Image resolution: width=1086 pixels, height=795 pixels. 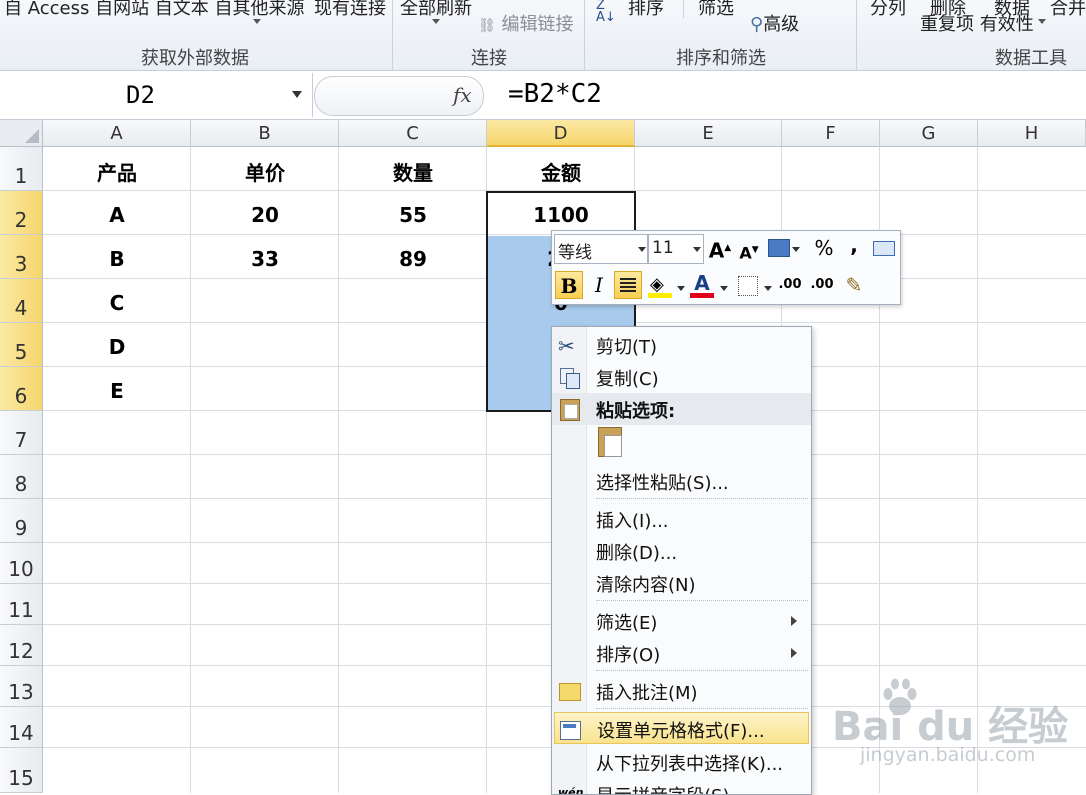 What do you see at coordinates (190, 470) in the screenshot?
I see `gridline-vertical` at bounding box center [190, 470].